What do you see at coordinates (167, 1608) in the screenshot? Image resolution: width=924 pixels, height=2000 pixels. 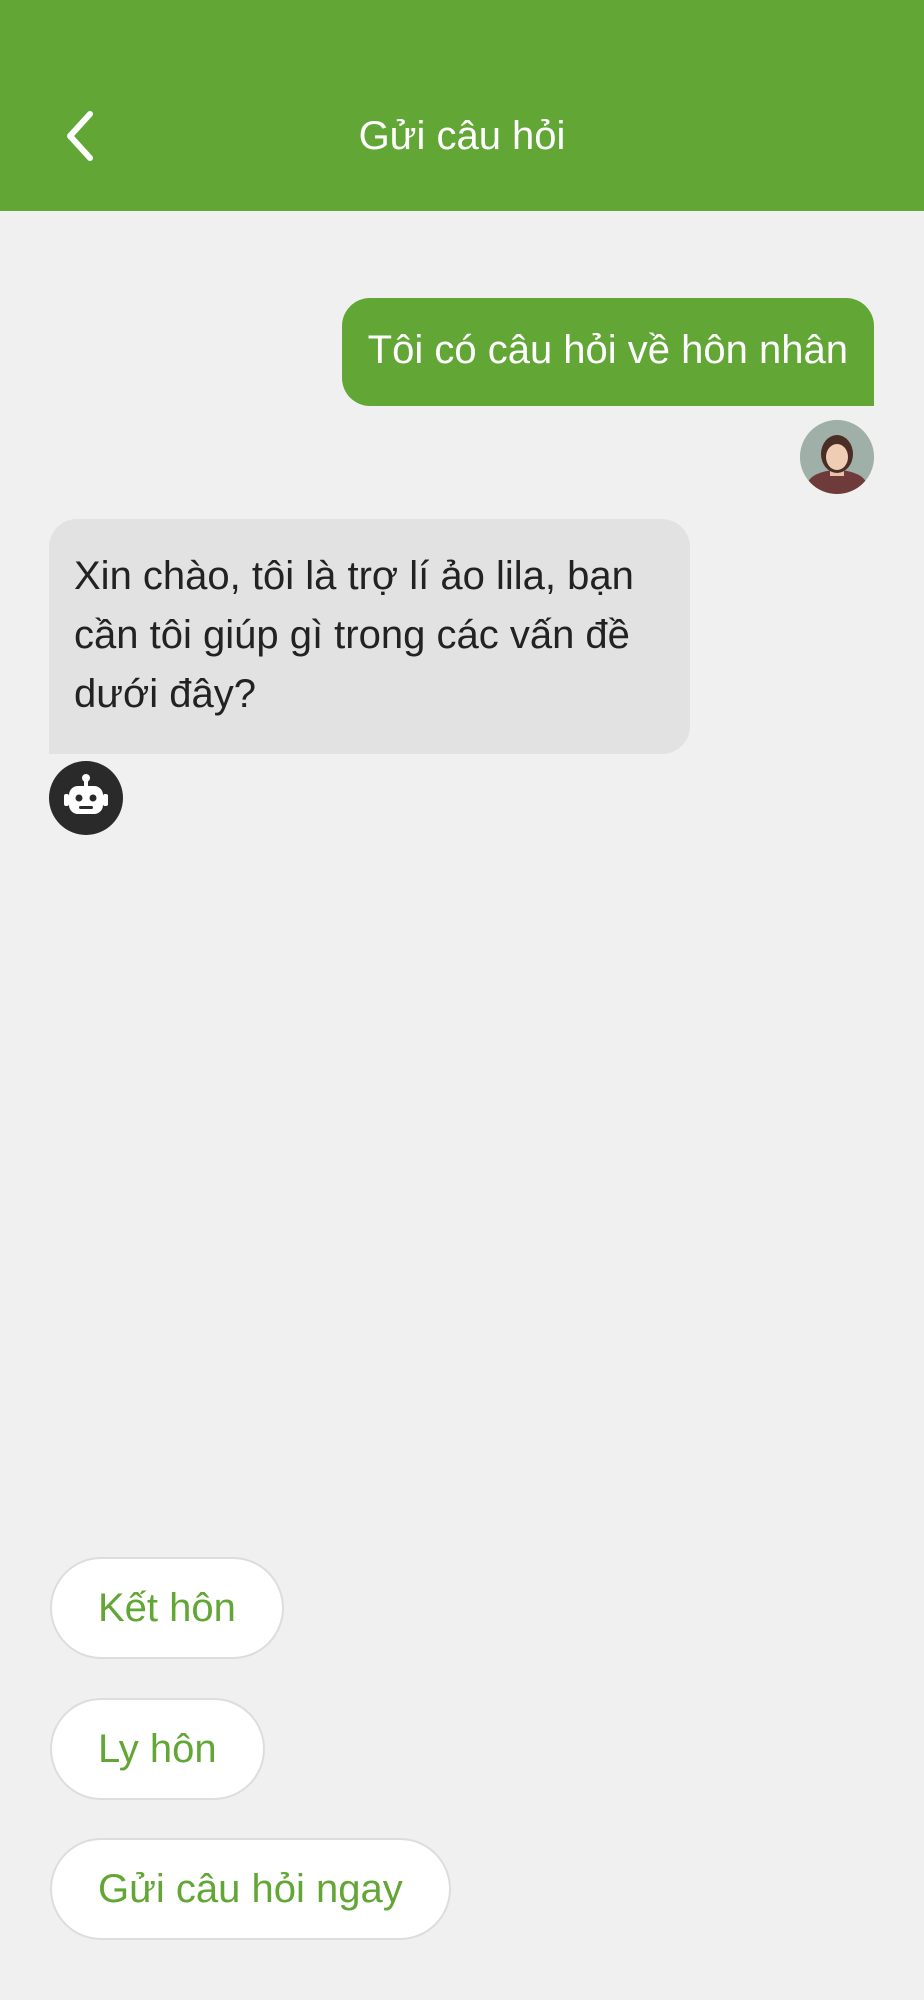 I see `quick-reply-ket-hon: Kết hôn` at bounding box center [167, 1608].